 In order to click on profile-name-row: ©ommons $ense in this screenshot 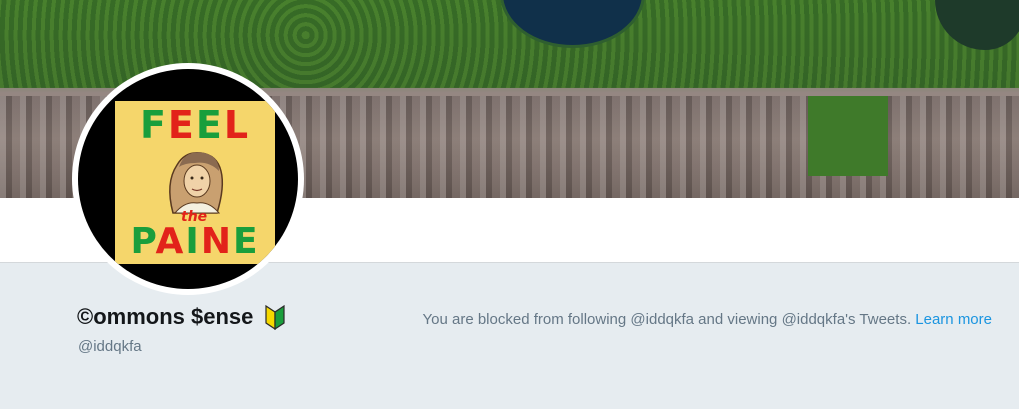, I will do `click(181, 317)`.